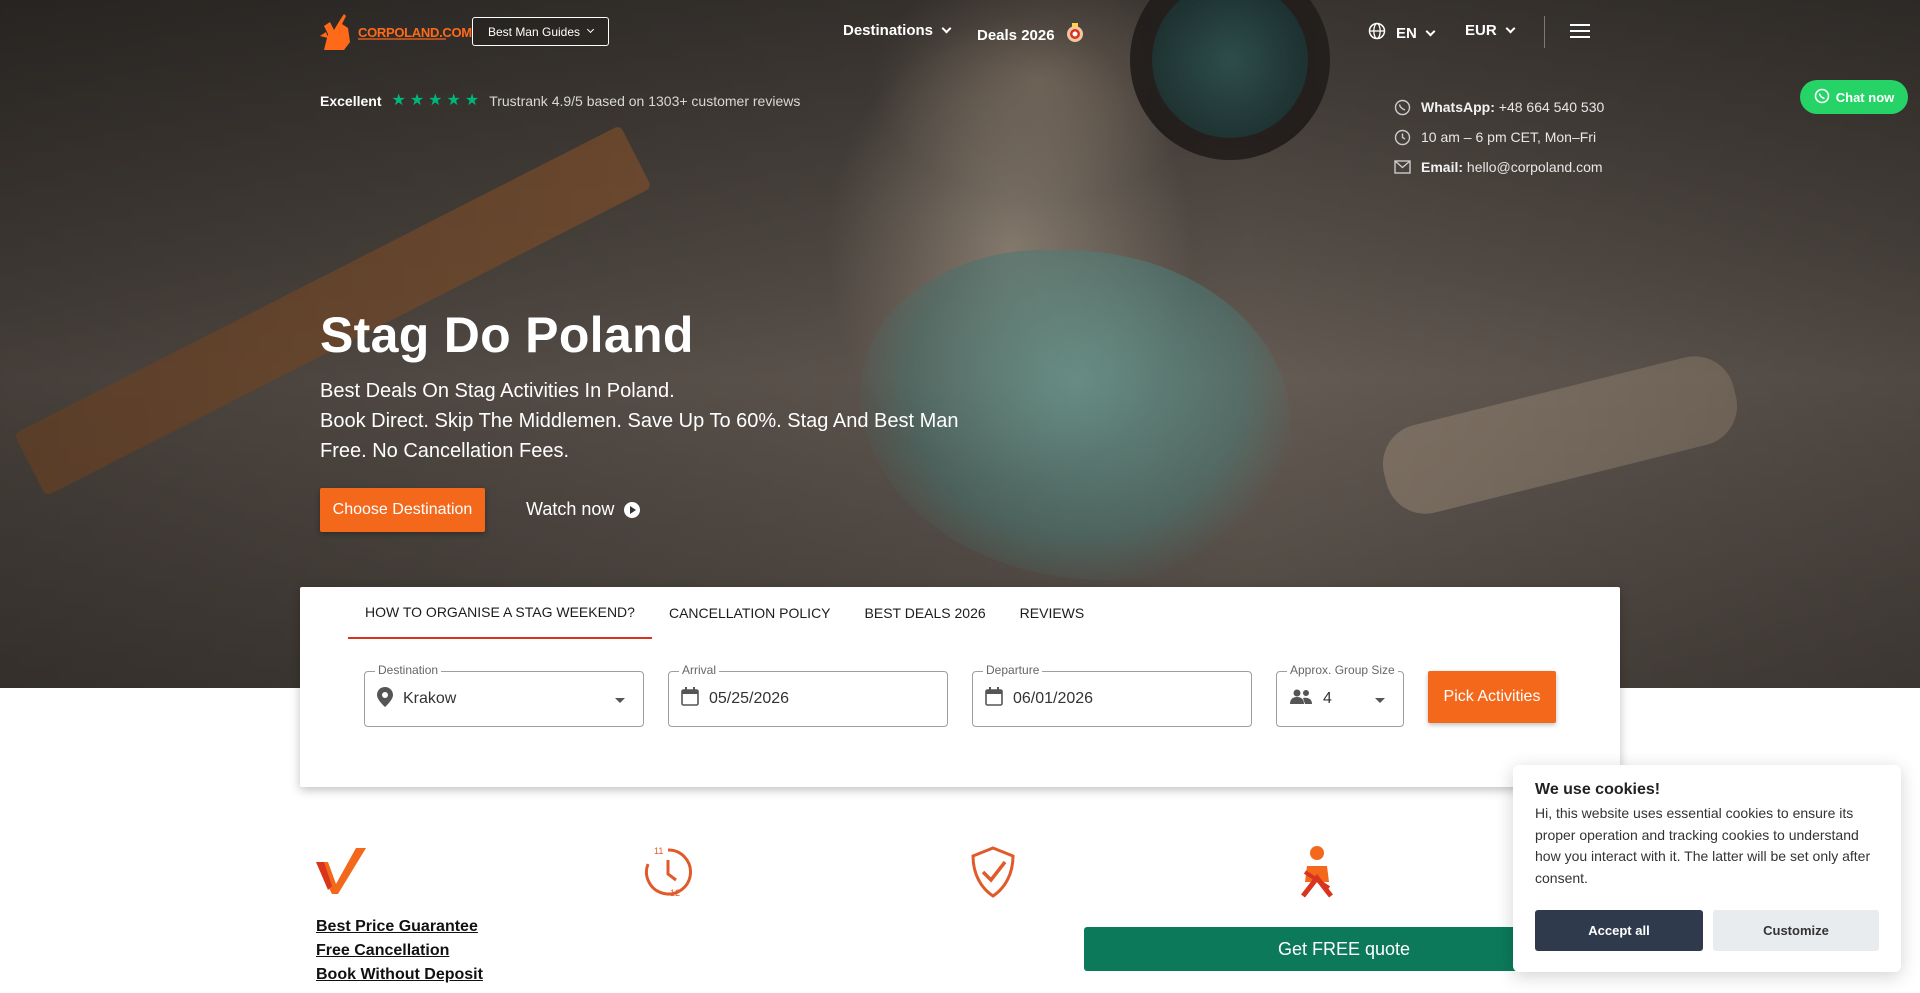 This screenshot has width=1920, height=993. Describe the element at coordinates (1052, 613) in the screenshot. I see `tab-reviews: Reviews` at that location.